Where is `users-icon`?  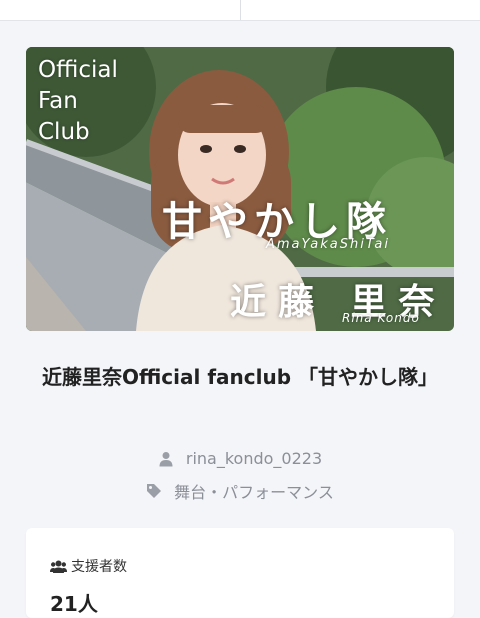 users-icon is located at coordinates (58, 566).